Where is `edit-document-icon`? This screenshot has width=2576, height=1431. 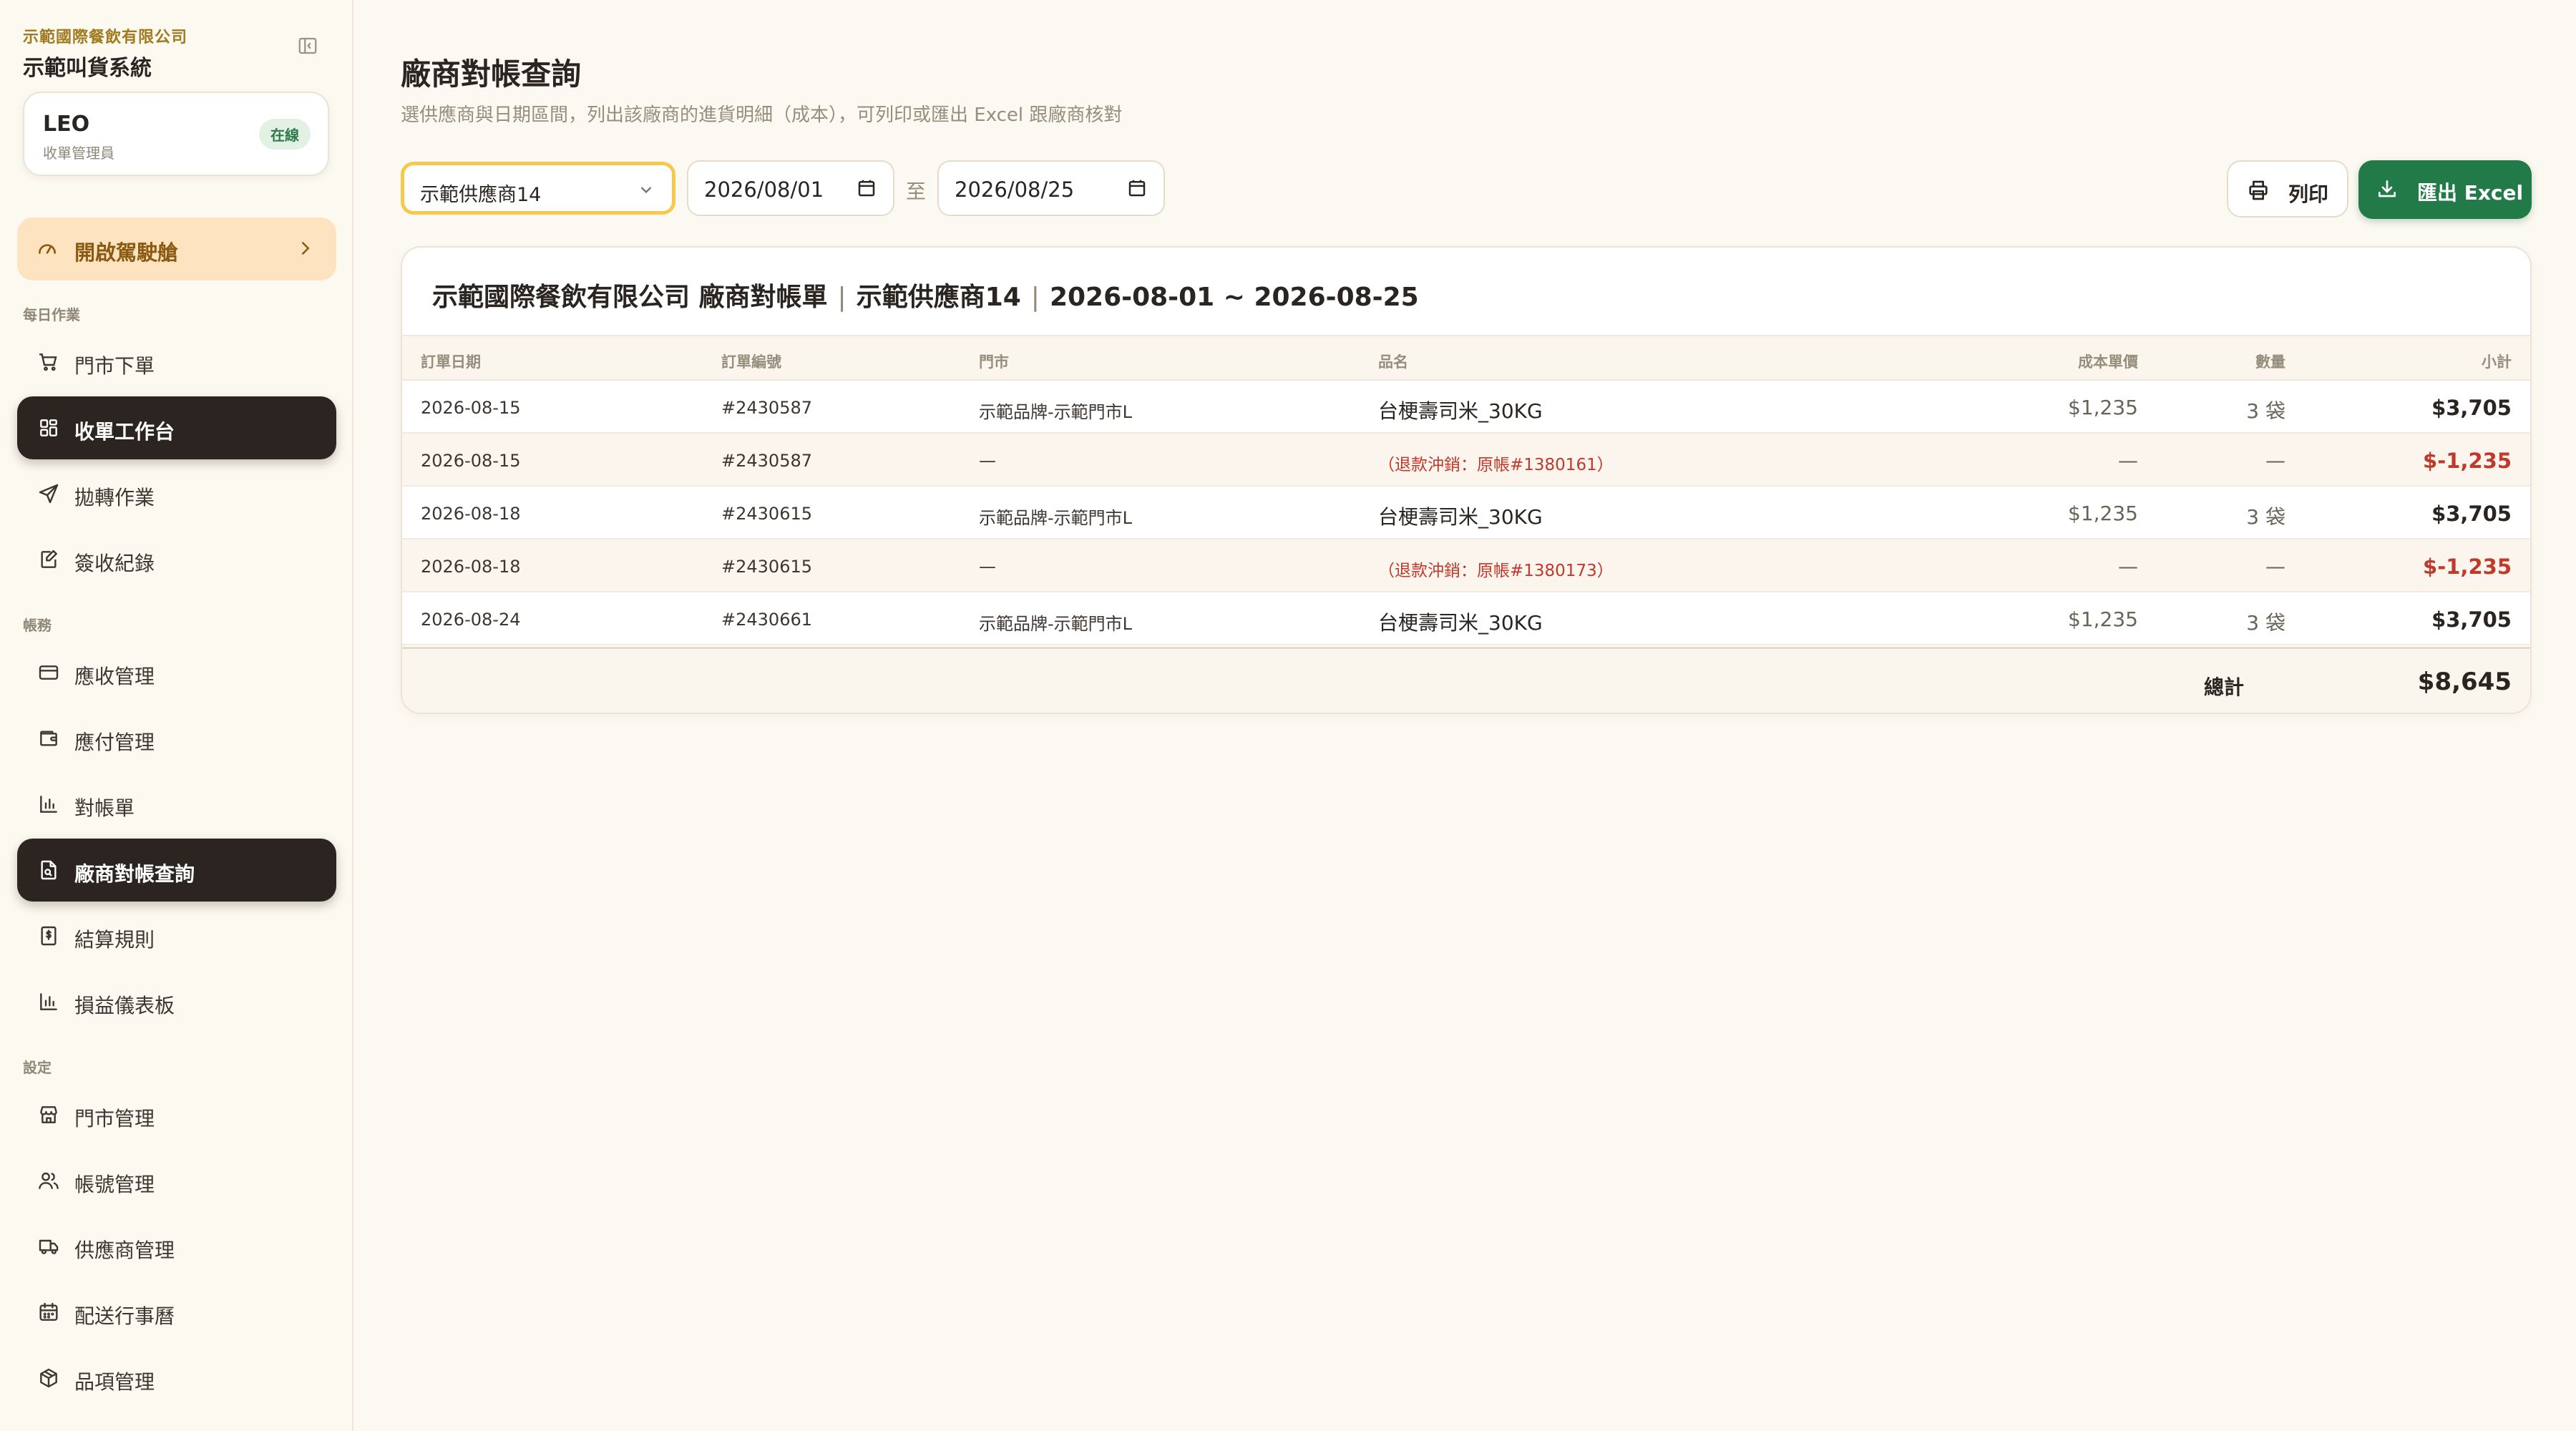
edit-document-icon is located at coordinates (49, 559).